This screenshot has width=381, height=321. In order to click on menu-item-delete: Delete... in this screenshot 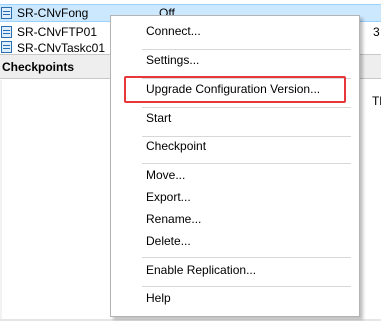, I will do `click(168, 241)`.